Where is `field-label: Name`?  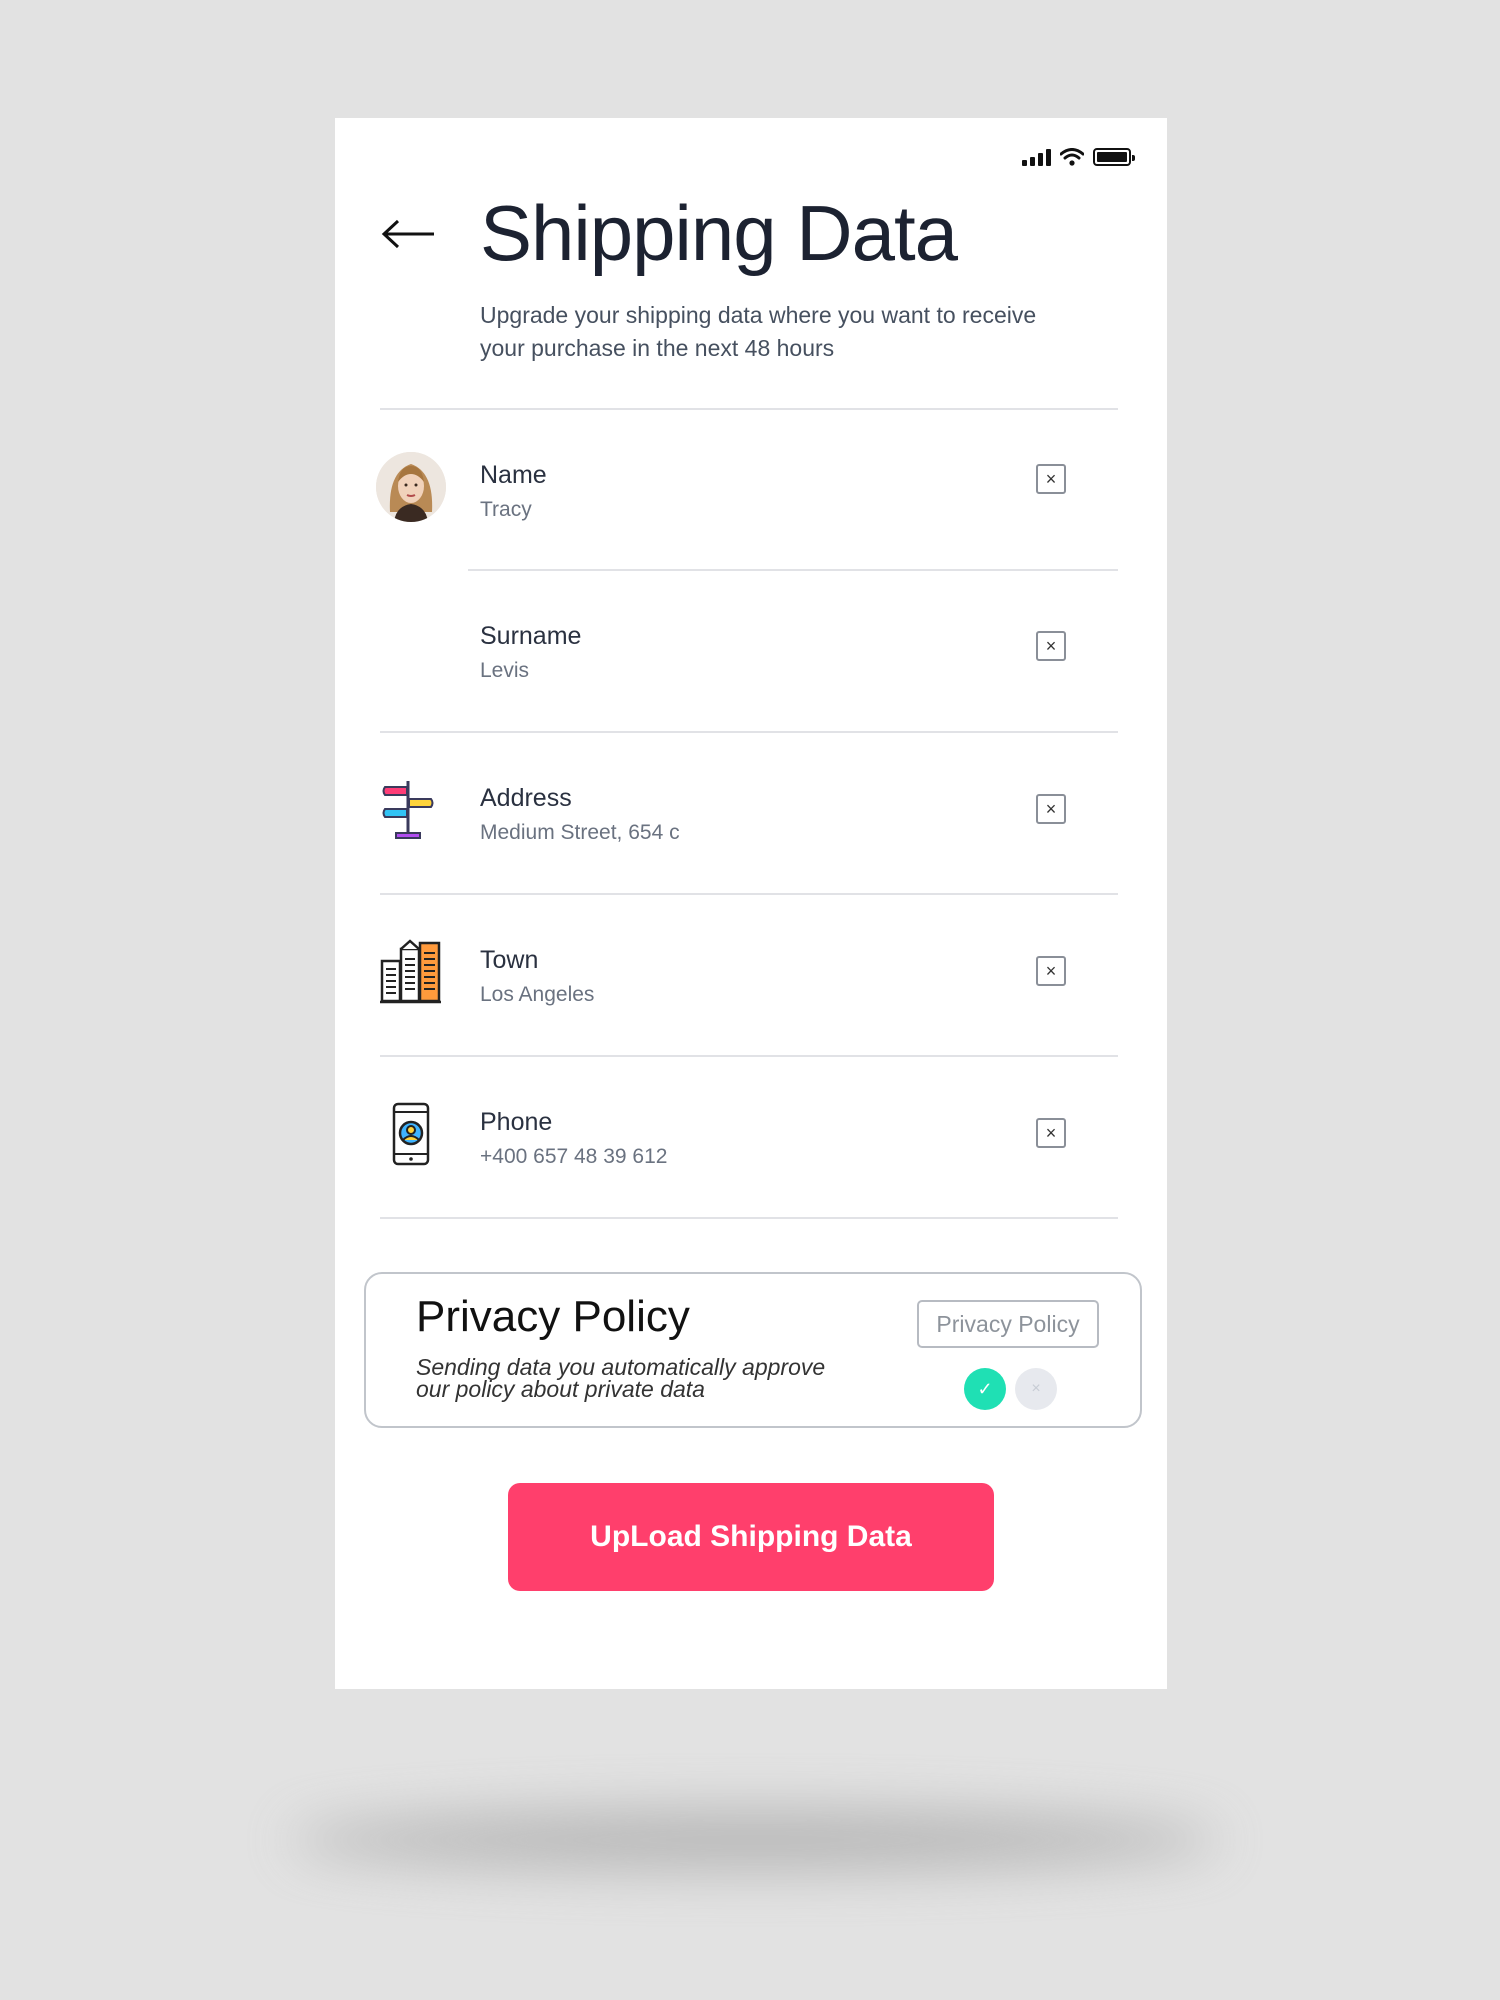 field-label: Name is located at coordinates (513, 475).